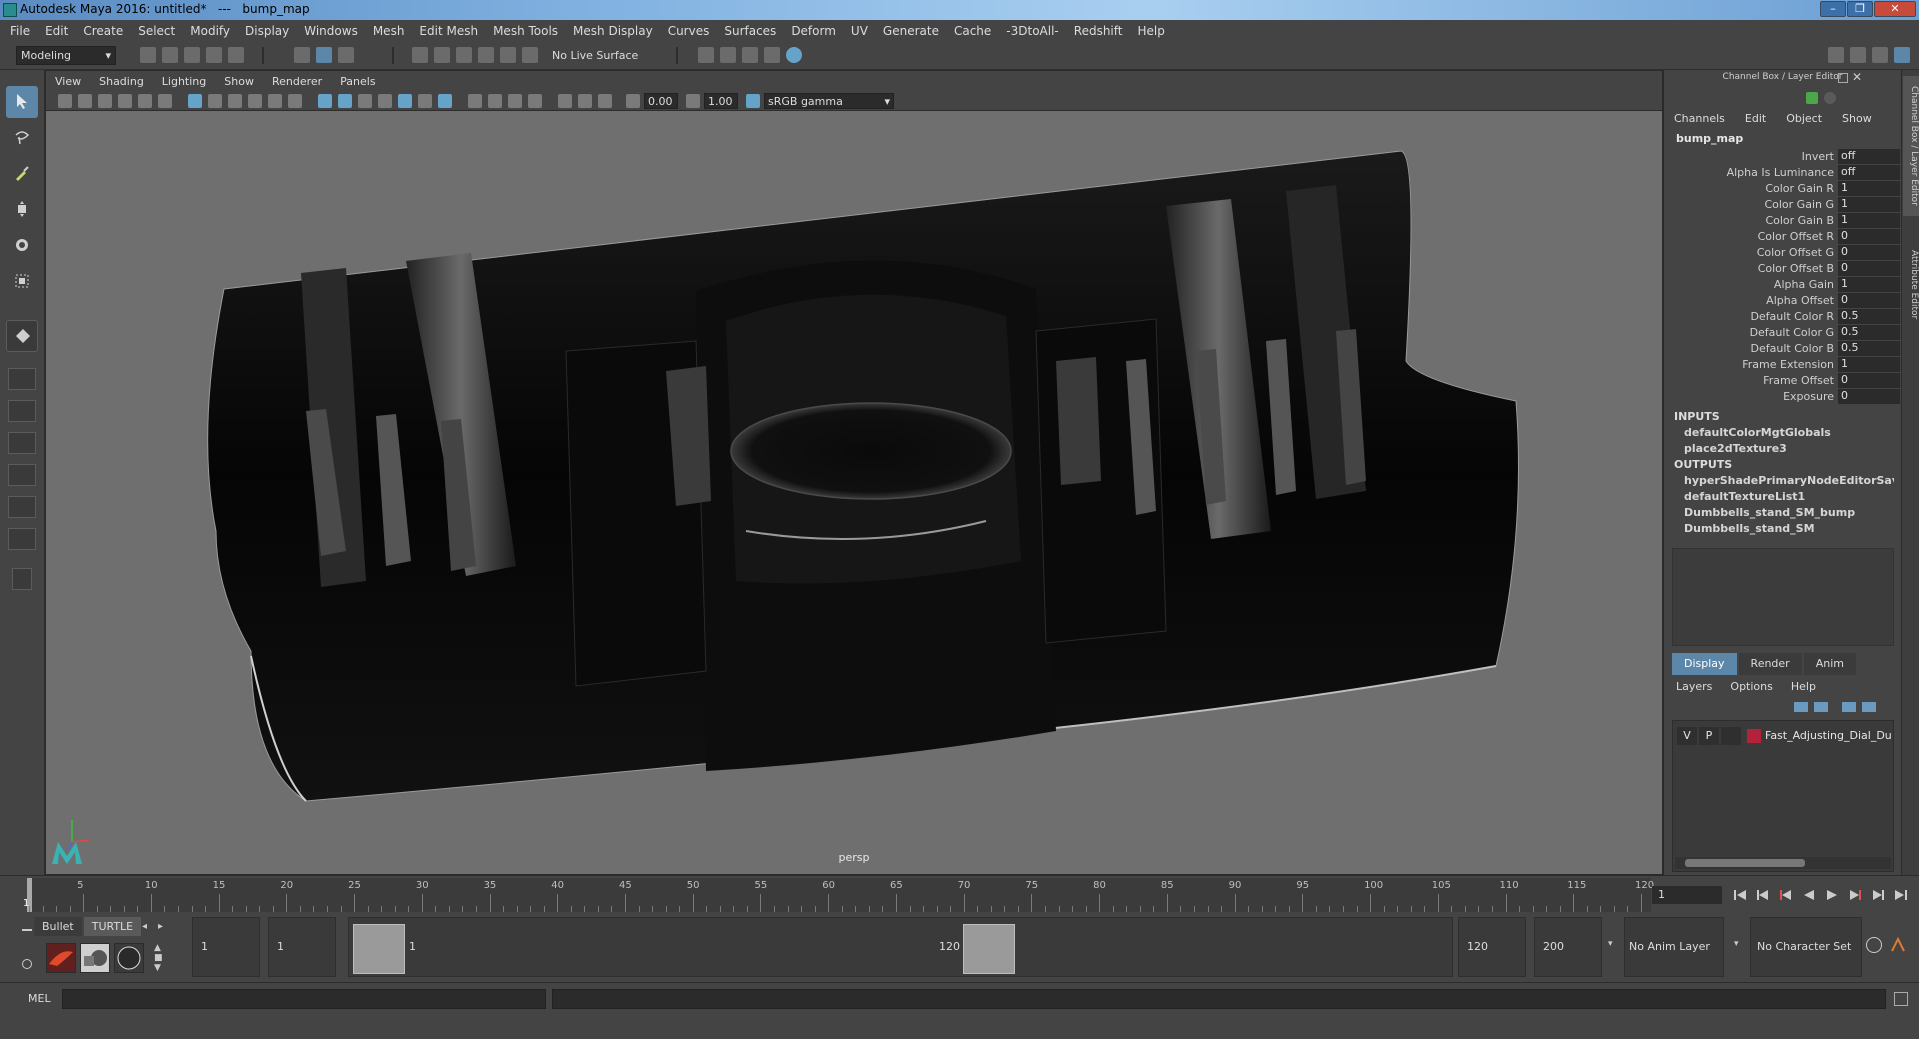 The width and height of the screenshot is (1919, 1039). I want to click on attr-row-color-offset-g: Color Offset G0, so click(1783, 253).